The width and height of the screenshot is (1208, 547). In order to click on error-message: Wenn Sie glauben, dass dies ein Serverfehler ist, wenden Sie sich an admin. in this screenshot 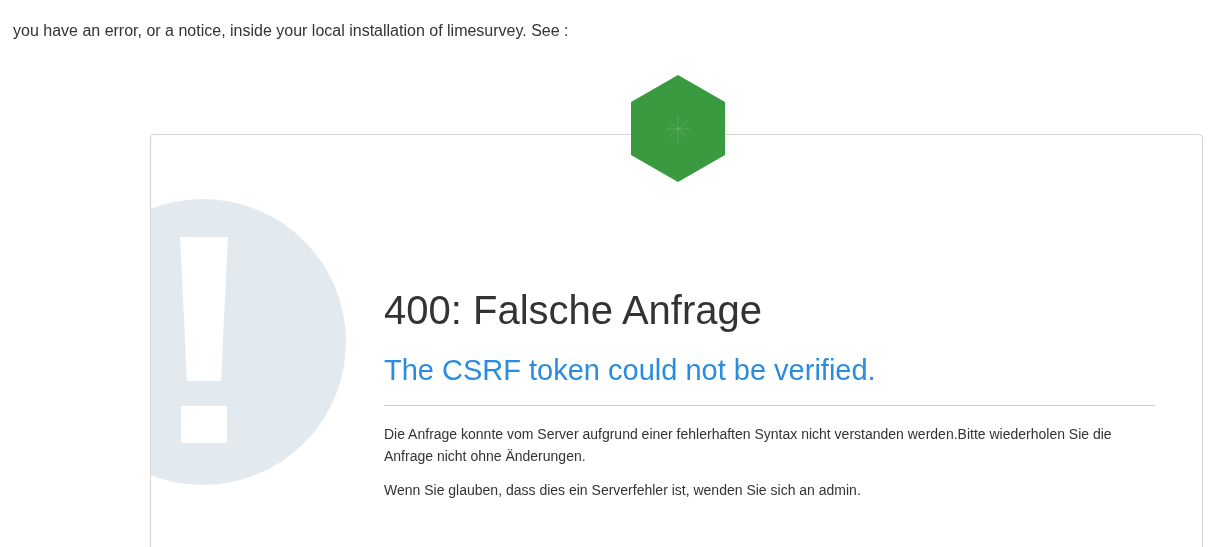, I will do `click(623, 490)`.